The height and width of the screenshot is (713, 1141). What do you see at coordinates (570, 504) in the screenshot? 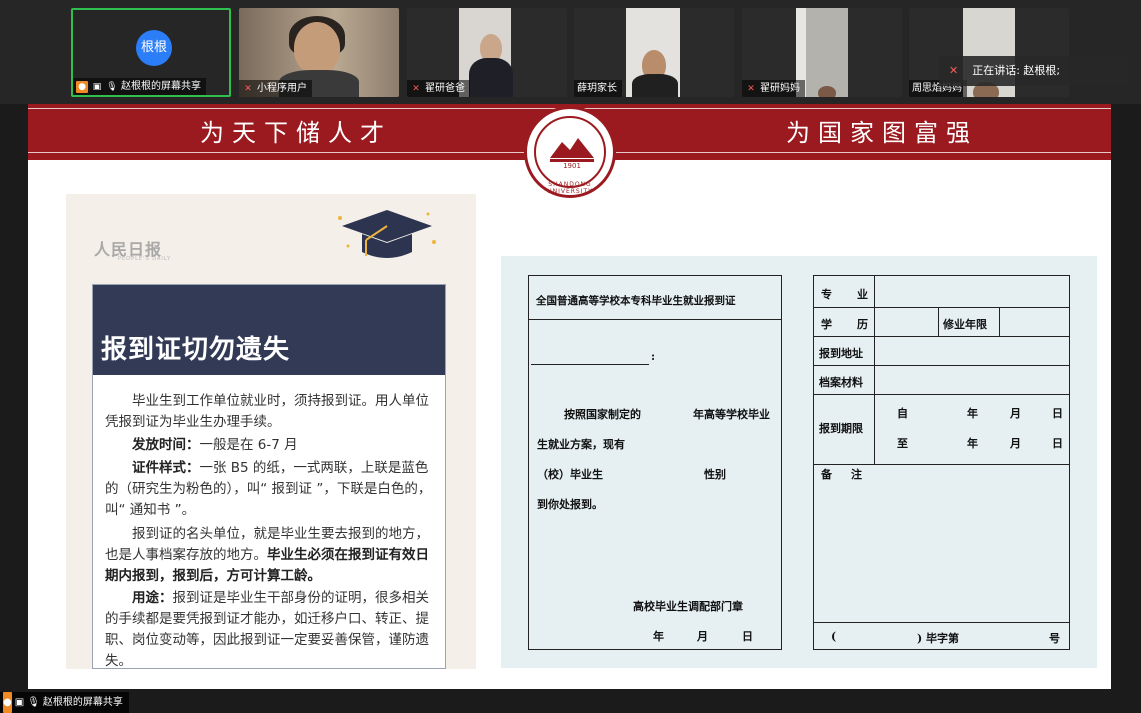
I see `form-line-4: 到你处报到。` at bounding box center [570, 504].